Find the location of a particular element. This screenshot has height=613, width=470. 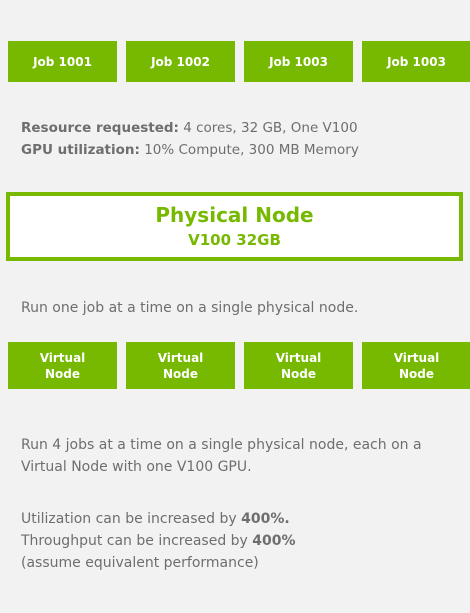

job-box: Job 1001 is located at coordinates (62, 61).